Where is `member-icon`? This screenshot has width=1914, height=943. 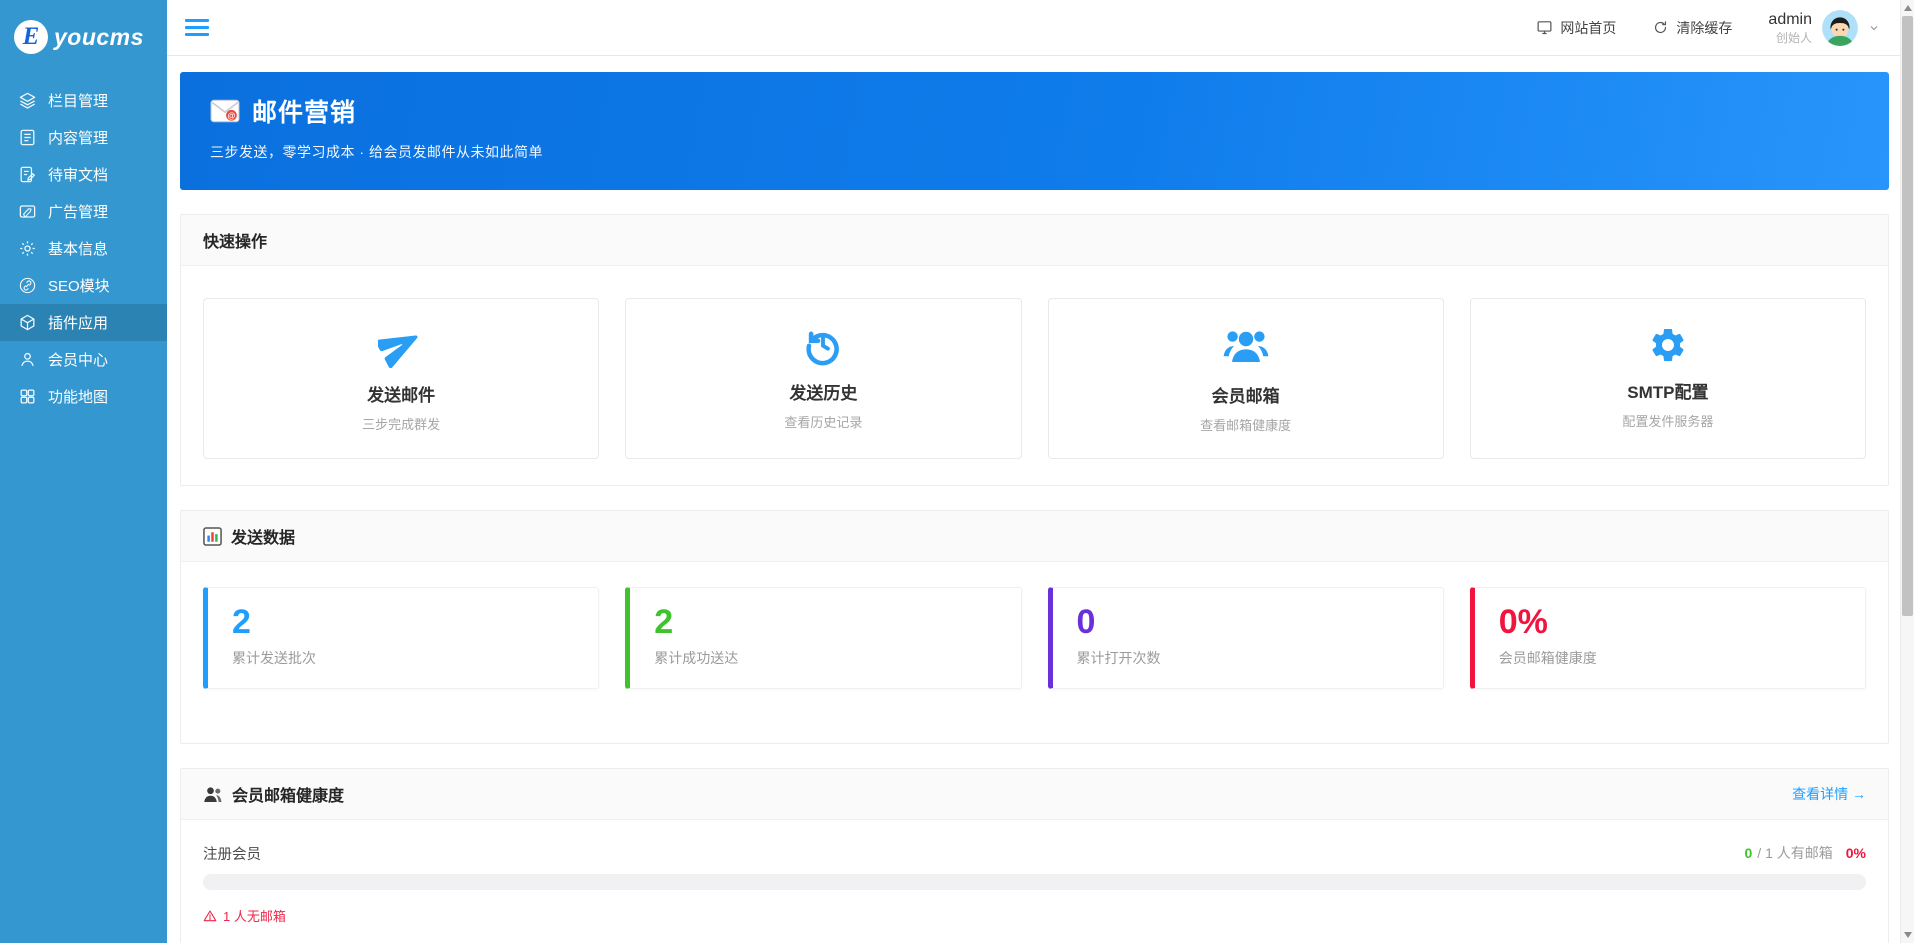 member-icon is located at coordinates (27, 359).